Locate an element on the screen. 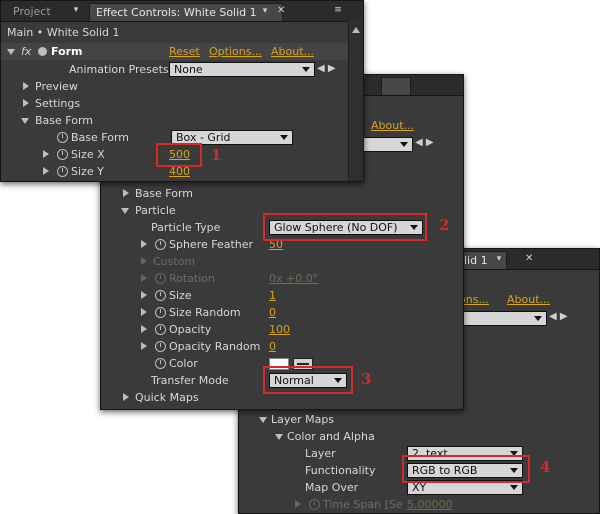 The width and height of the screenshot is (600, 514). row-animation-presets: Animation Presets: None ◀ ▶ is located at coordinates (175, 69).